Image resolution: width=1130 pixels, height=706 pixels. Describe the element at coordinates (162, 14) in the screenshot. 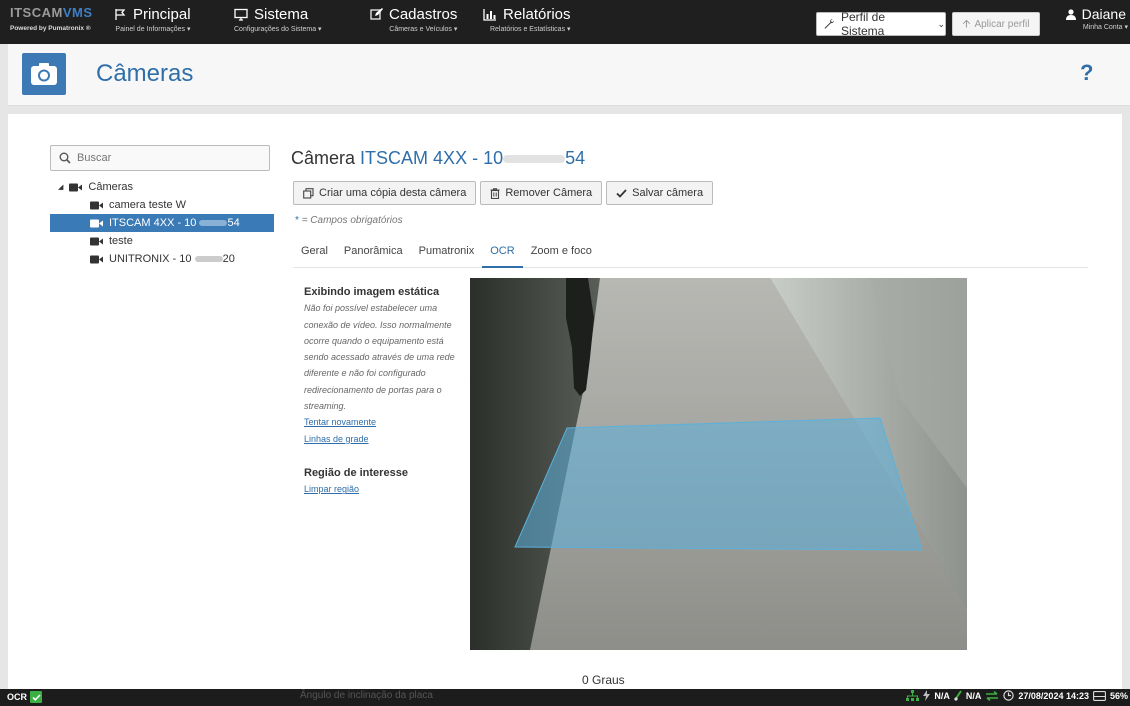

I see `nav-principal-label: Principal` at that location.